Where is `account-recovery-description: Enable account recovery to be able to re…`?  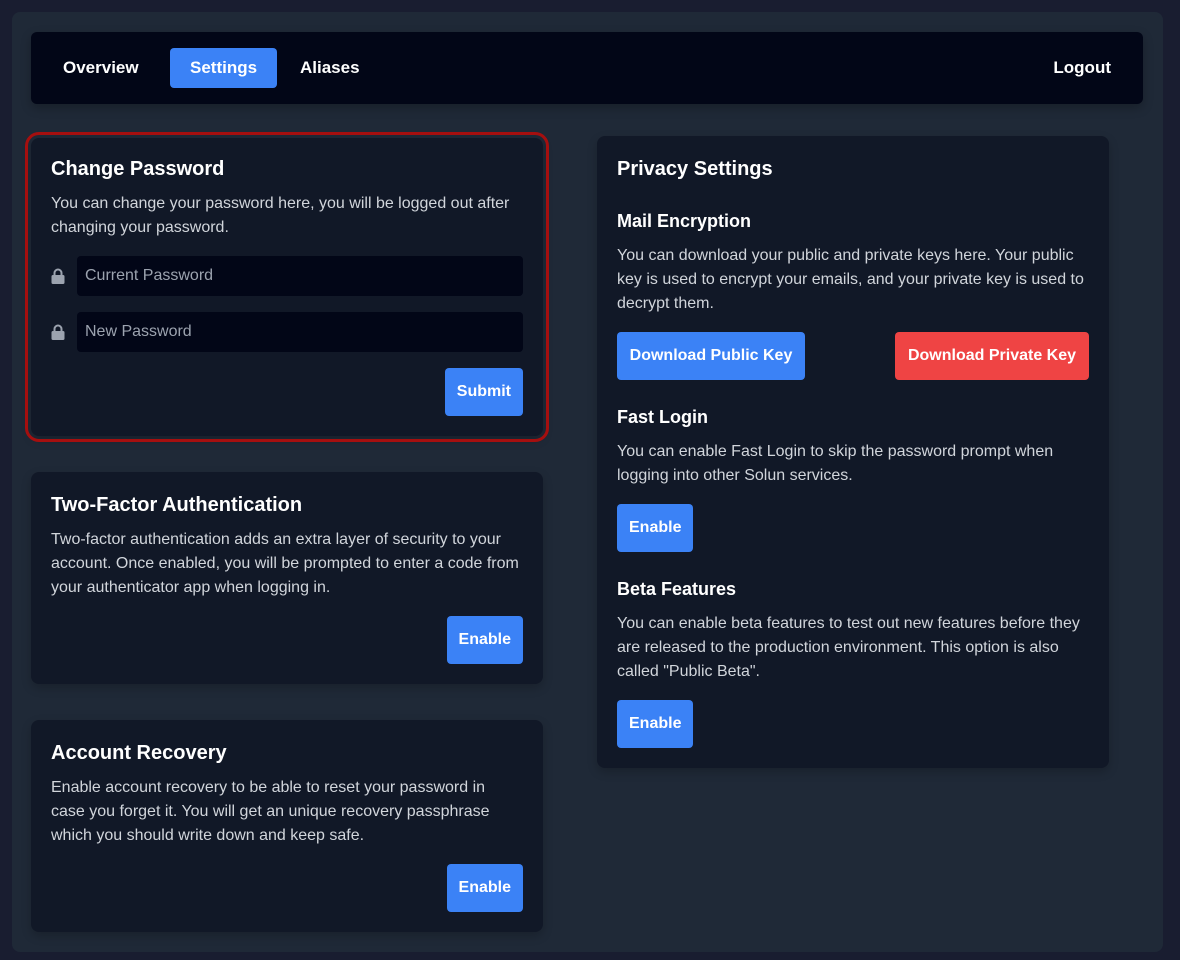 account-recovery-description: Enable account recovery to be able to re… is located at coordinates (270, 811).